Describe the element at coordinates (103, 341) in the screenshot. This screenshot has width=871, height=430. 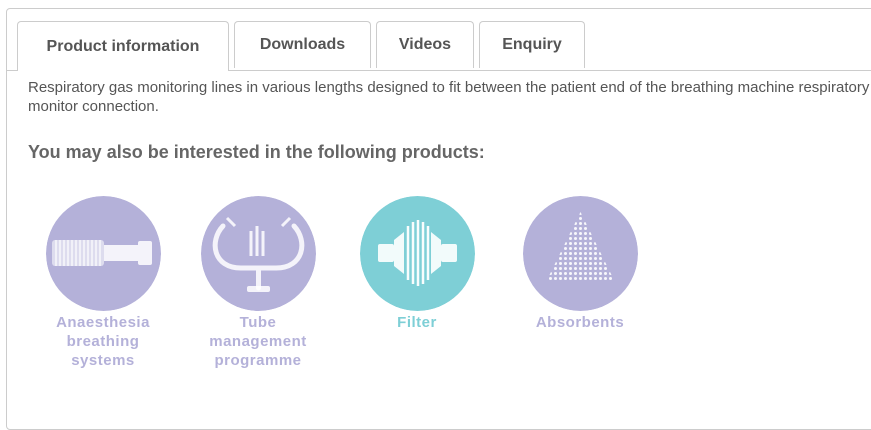
I see `product-name-line2: breathing` at that location.